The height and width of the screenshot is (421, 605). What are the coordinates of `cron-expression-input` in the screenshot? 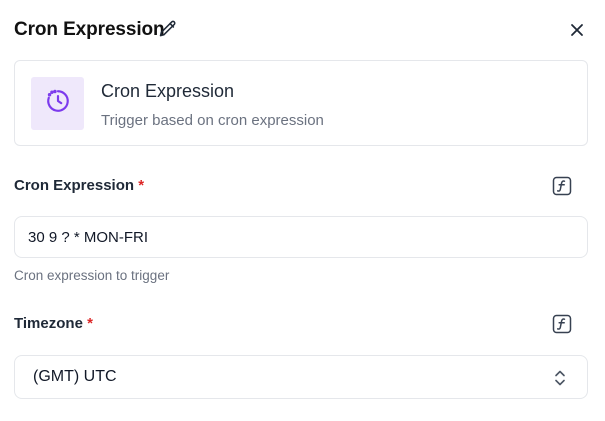 It's located at (301, 237).